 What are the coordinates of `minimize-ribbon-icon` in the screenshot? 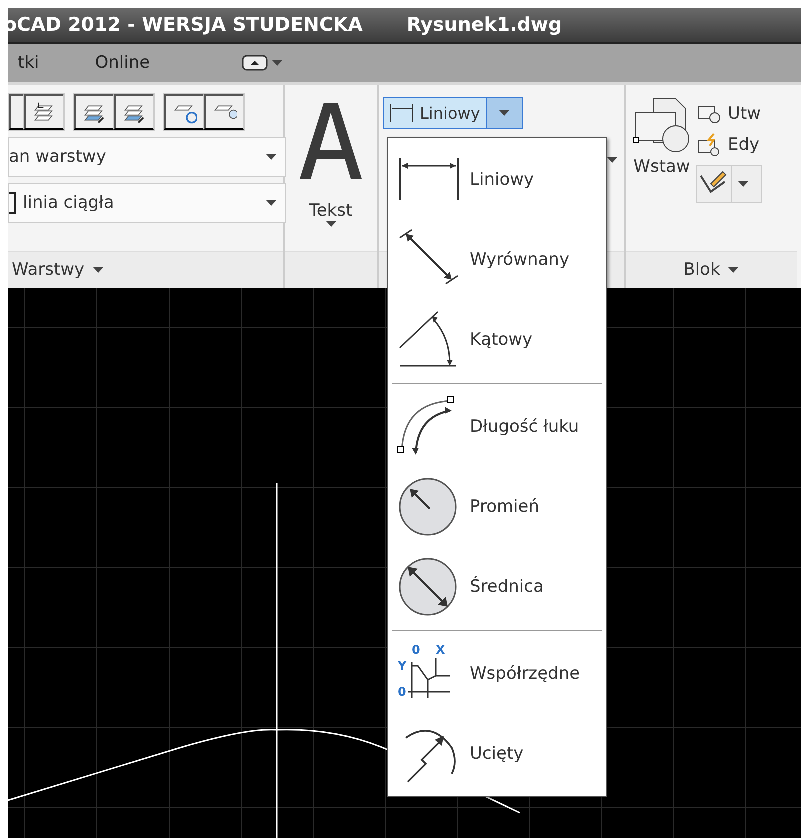 It's located at (255, 63).